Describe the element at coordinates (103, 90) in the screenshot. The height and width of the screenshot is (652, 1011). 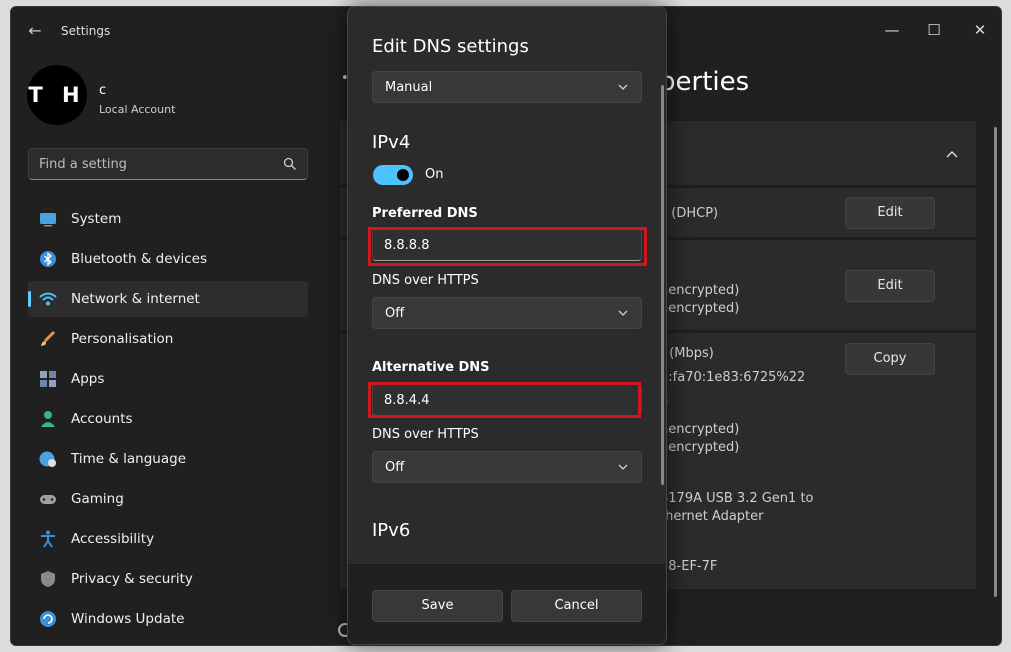
I see `user-name: c` at that location.